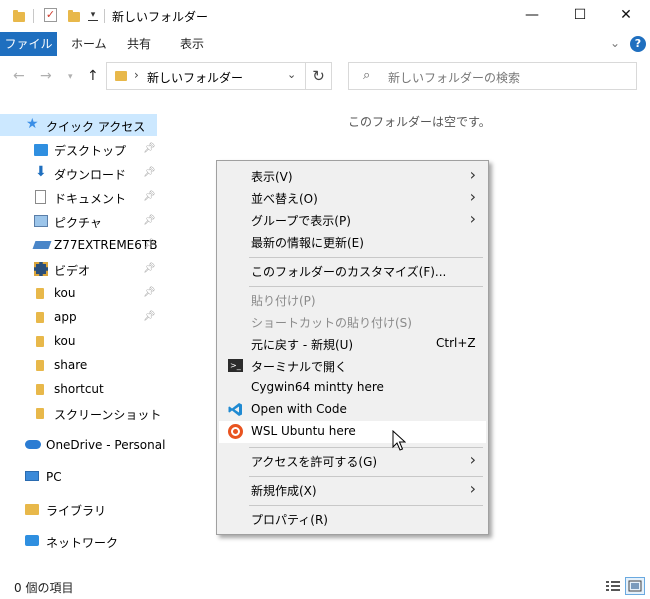 This screenshot has width=650, height=599. Describe the element at coordinates (78, 477) in the screenshot. I see `sidebar-item-pc: PC` at that location.